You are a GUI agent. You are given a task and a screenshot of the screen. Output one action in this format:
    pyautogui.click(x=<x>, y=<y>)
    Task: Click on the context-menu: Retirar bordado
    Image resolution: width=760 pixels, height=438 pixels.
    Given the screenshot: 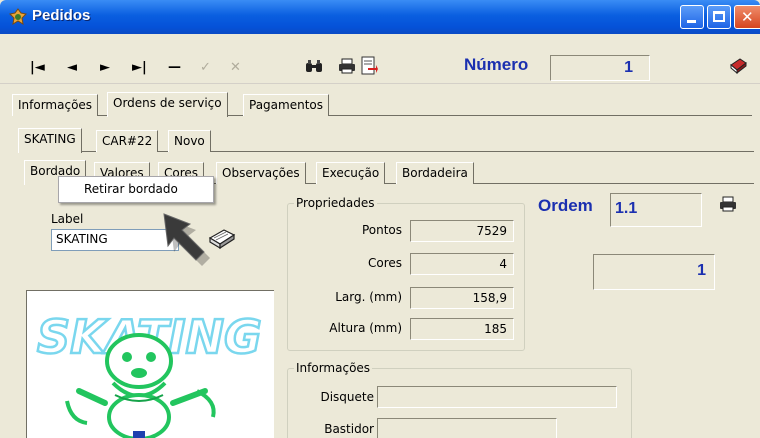 What is the action you would take?
    pyautogui.click(x=136, y=189)
    